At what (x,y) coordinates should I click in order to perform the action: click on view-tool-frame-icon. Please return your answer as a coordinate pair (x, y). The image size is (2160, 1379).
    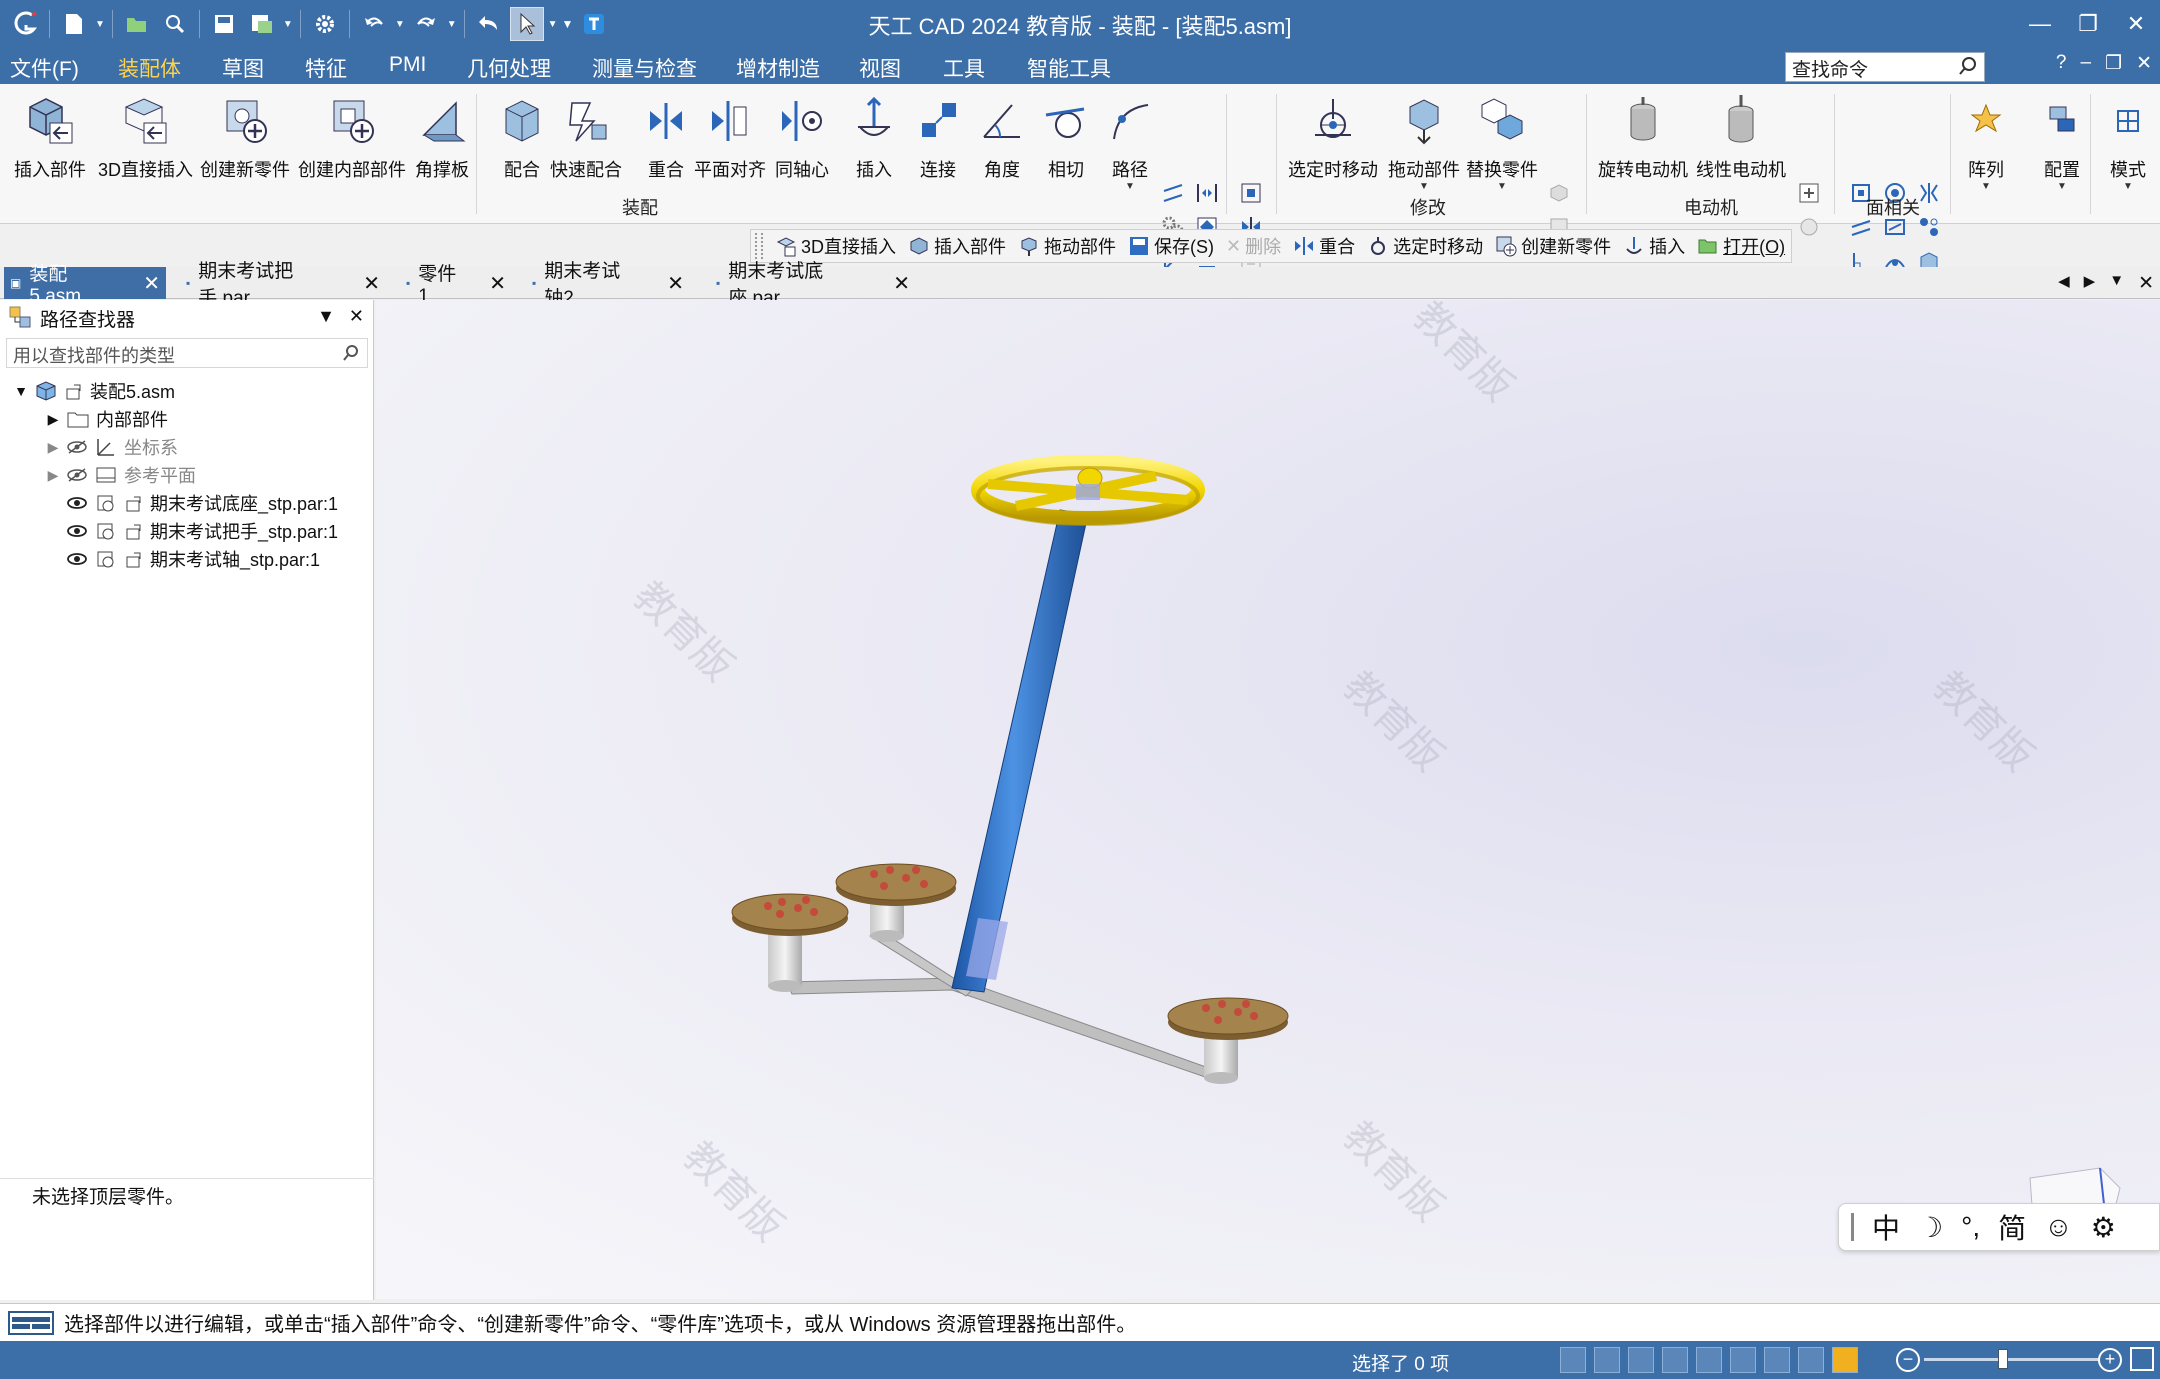
    Looking at the image, I should click on (1607, 1360).